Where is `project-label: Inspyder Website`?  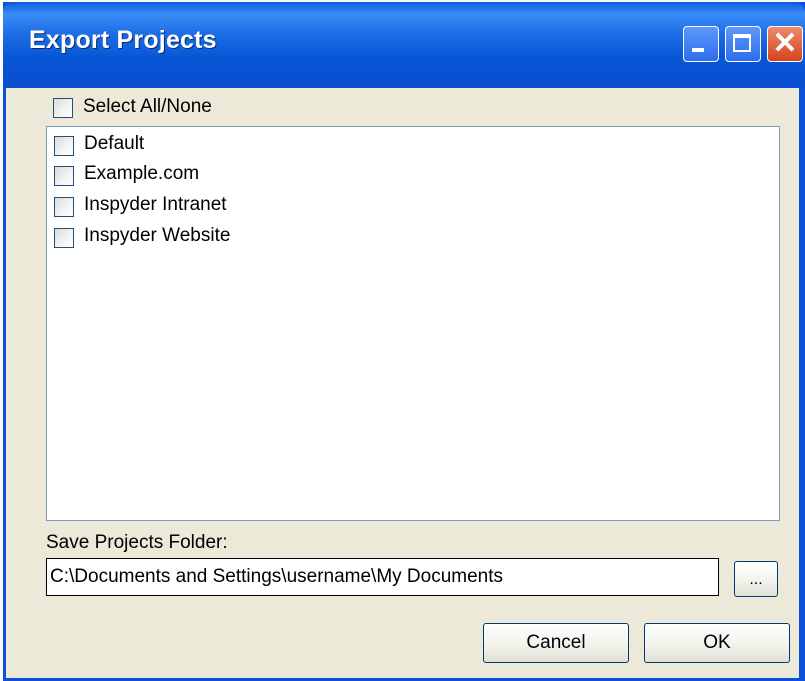
project-label: Inspyder Website is located at coordinates (157, 236).